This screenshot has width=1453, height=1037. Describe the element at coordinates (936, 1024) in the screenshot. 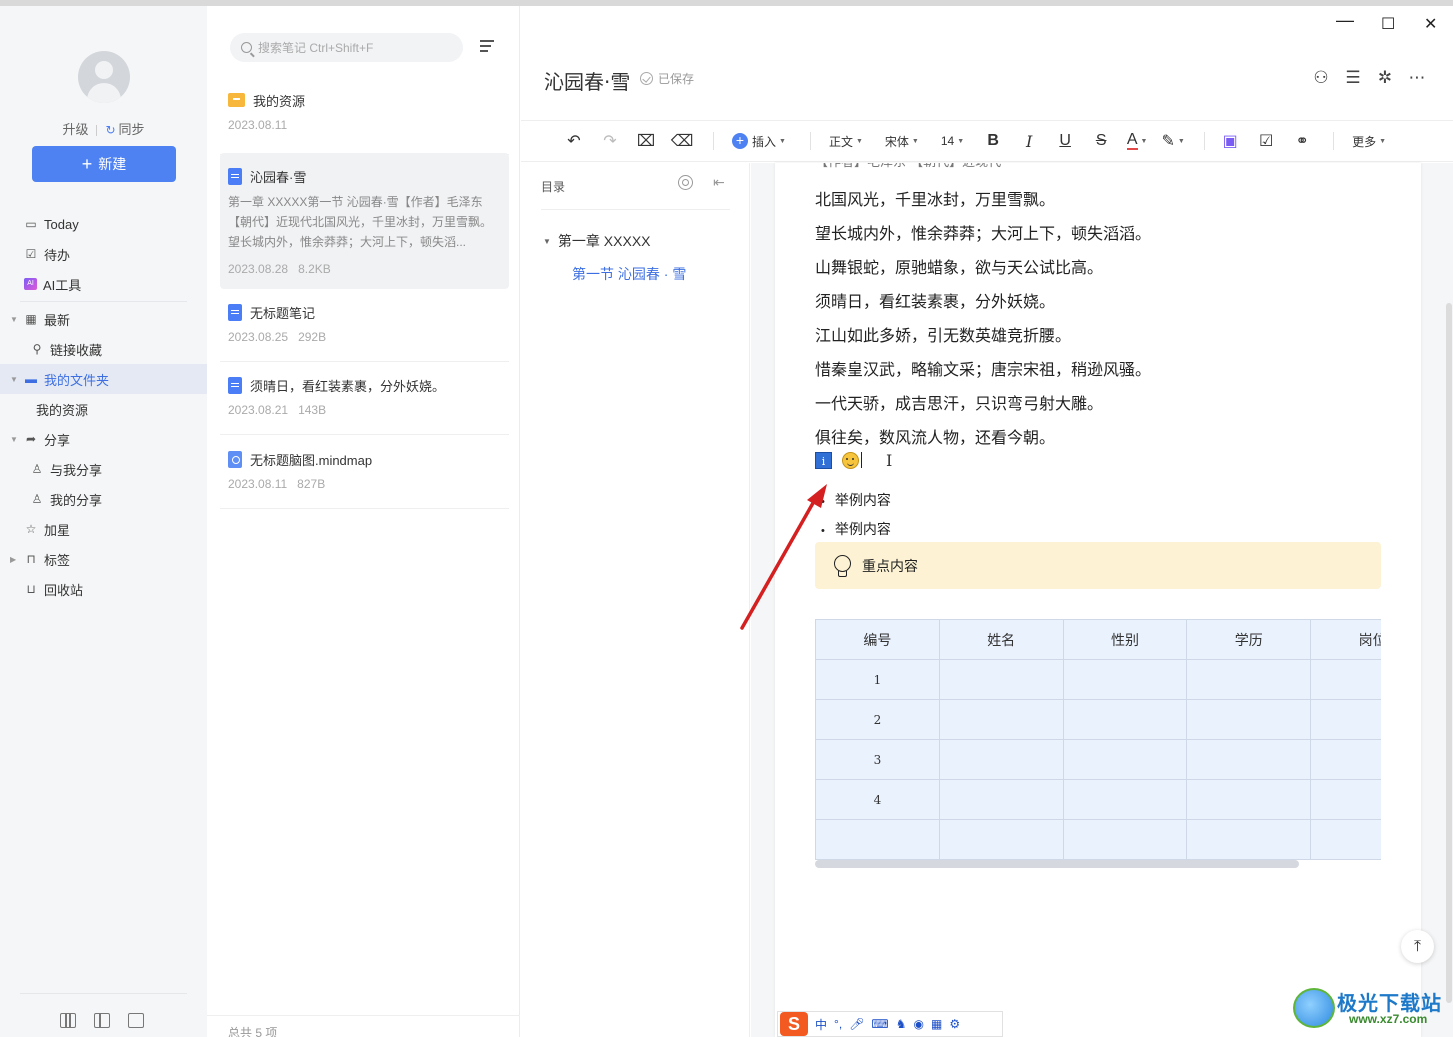

I see `apps-grid-icon: ▦` at that location.